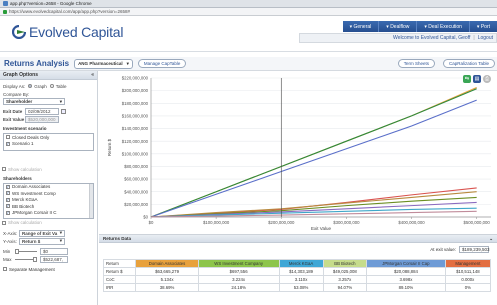 This screenshot has height=305, width=497. I want to click on at-exit-input: $189,239,503, so click(474, 249).